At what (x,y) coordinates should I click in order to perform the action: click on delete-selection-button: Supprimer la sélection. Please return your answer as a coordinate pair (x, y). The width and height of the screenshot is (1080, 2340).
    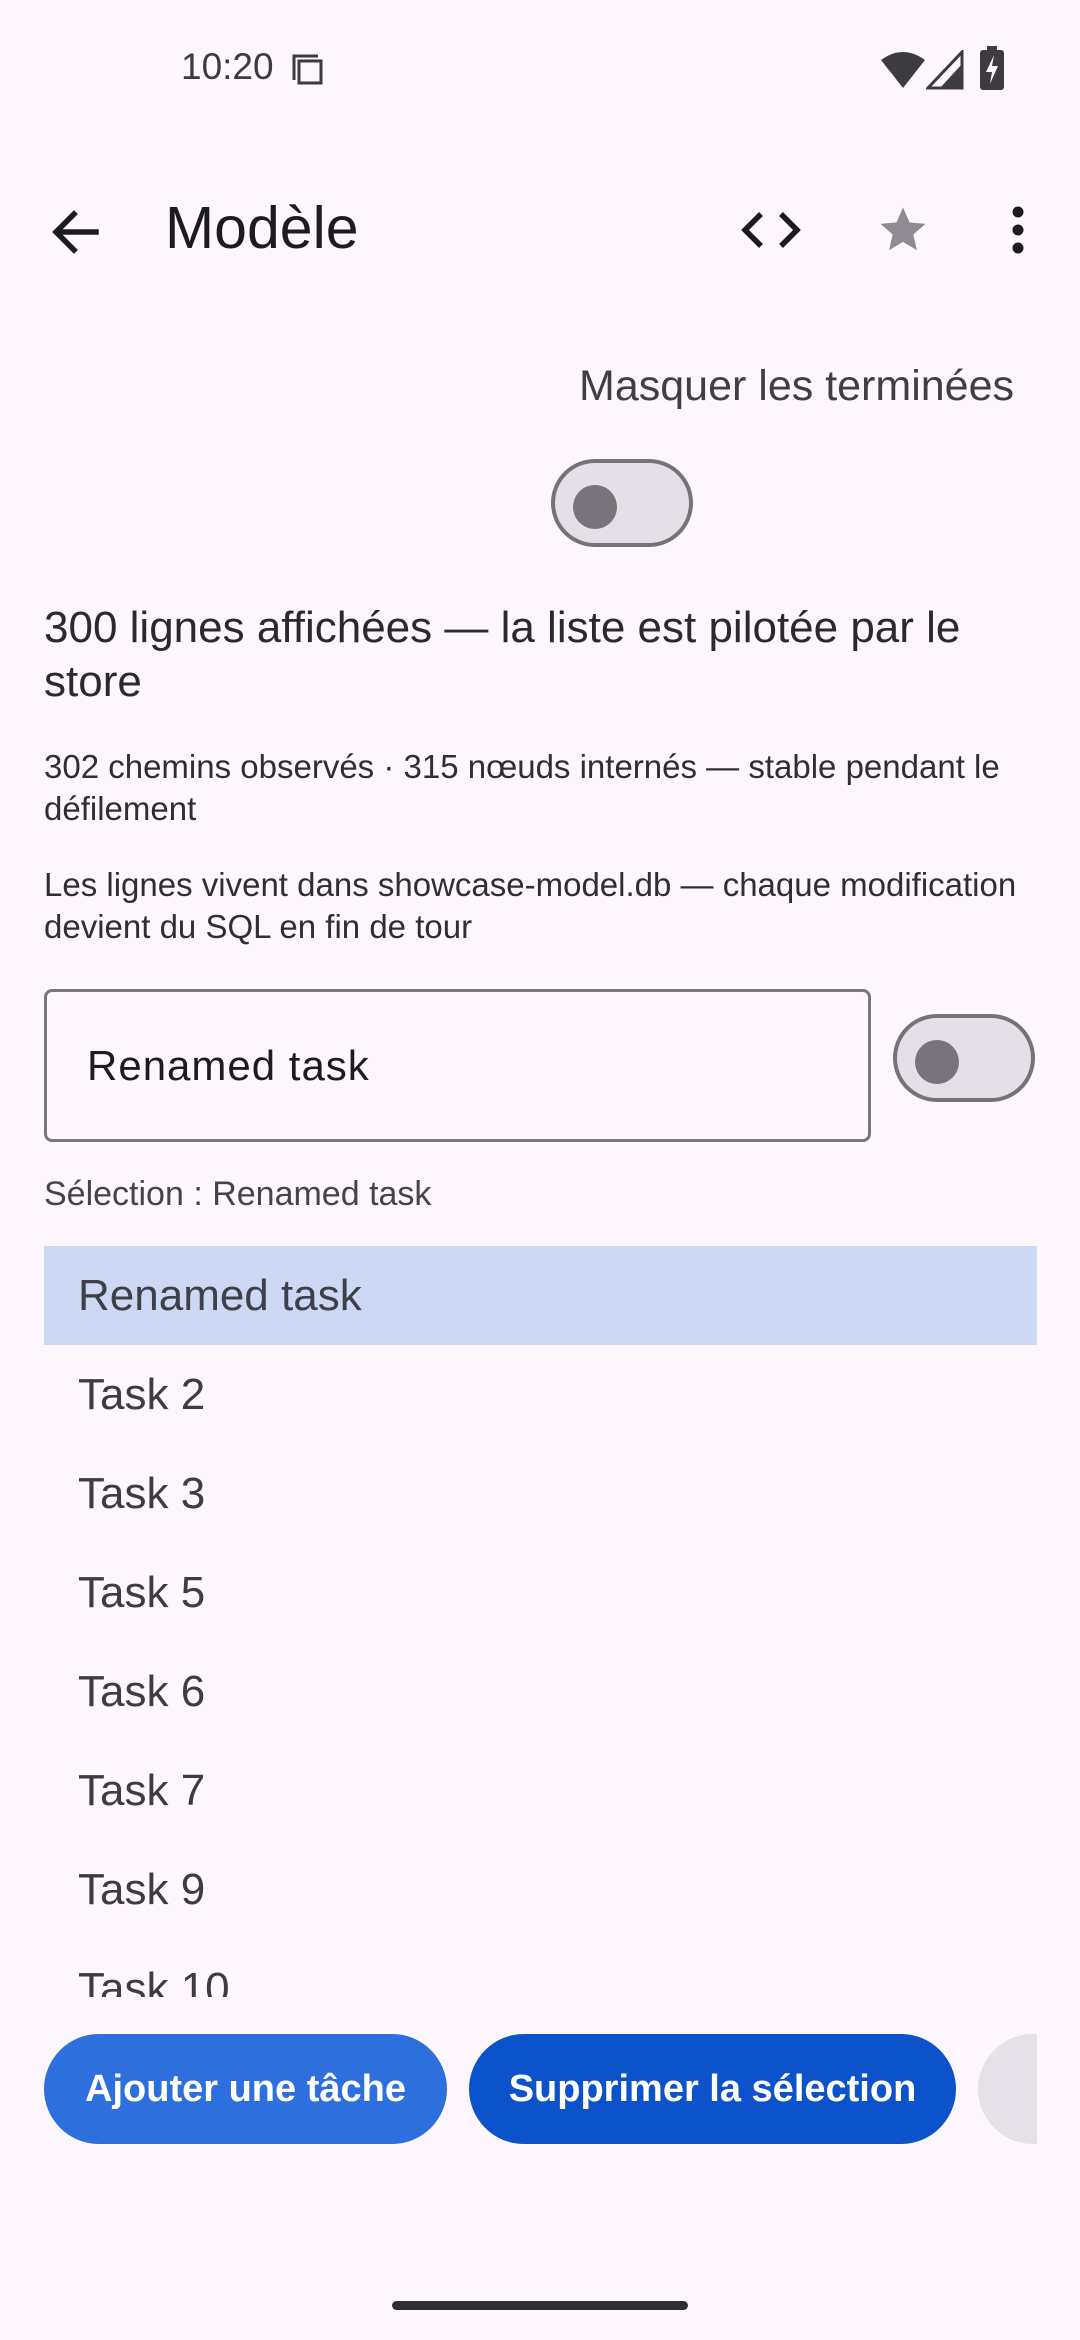
    Looking at the image, I should click on (712, 2089).